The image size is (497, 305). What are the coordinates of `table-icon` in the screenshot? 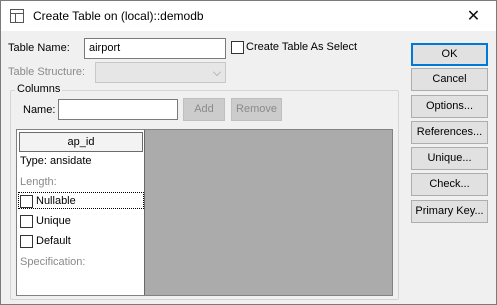 It's located at (17, 16).